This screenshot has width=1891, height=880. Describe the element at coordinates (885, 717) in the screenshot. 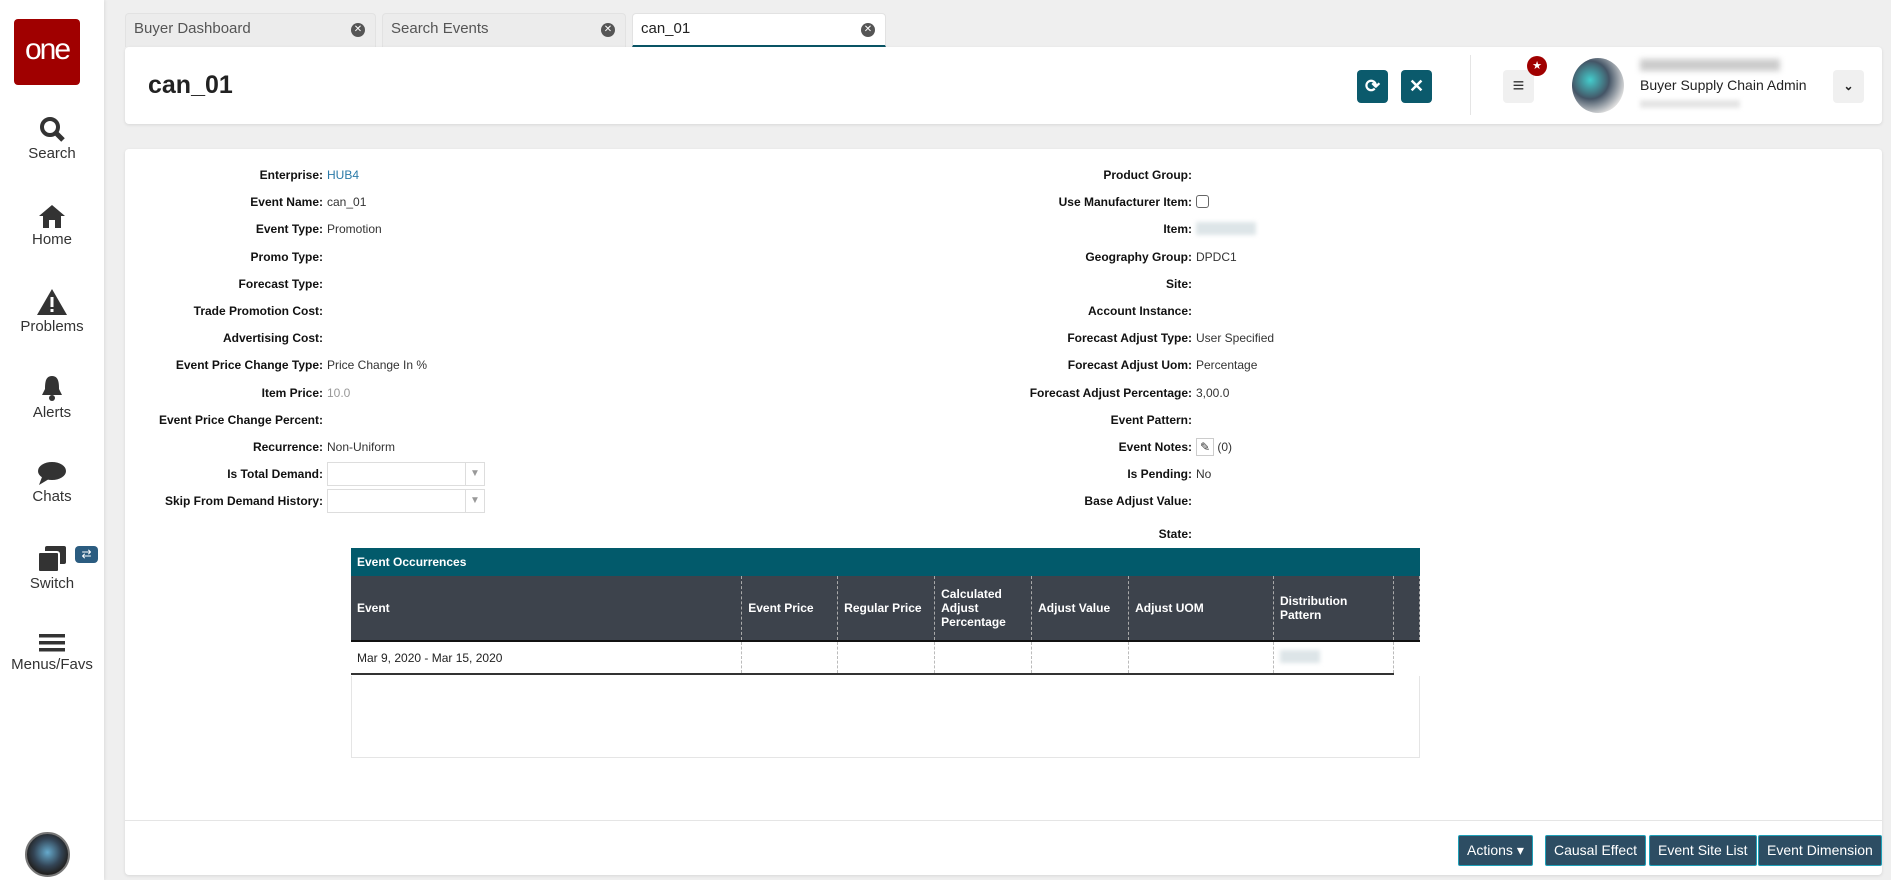

I see `table-empty-area` at that location.